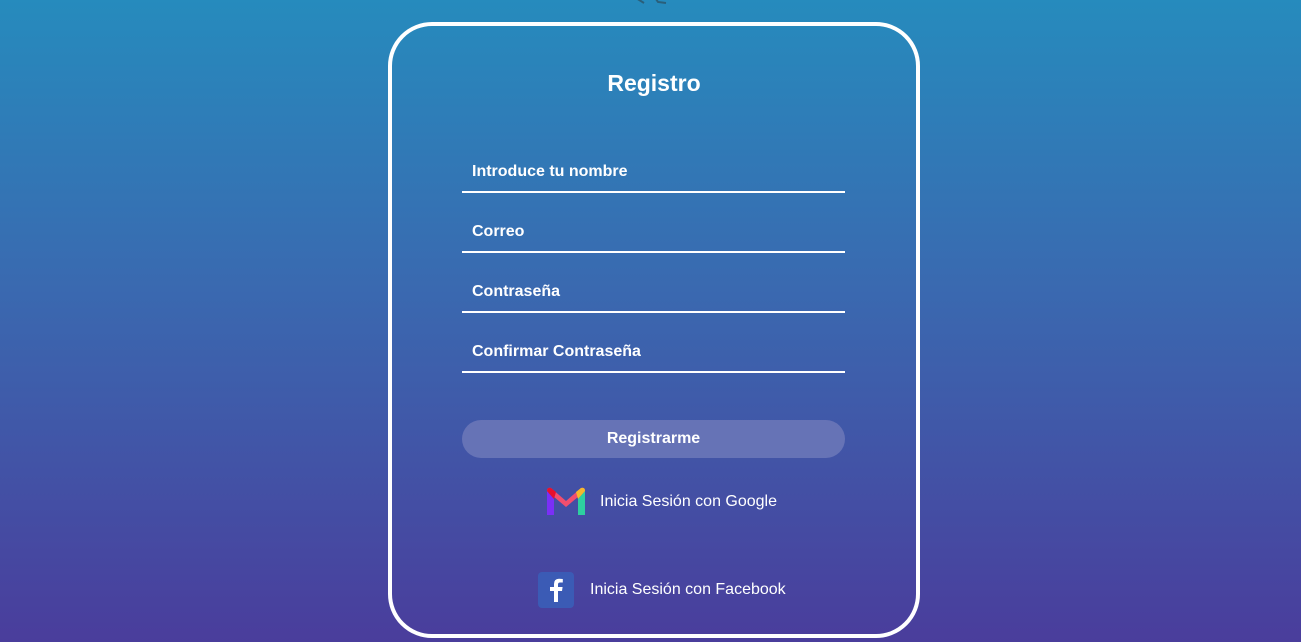 This screenshot has width=1301, height=642. What do you see at coordinates (653, 173) in the screenshot?
I see `name-input` at bounding box center [653, 173].